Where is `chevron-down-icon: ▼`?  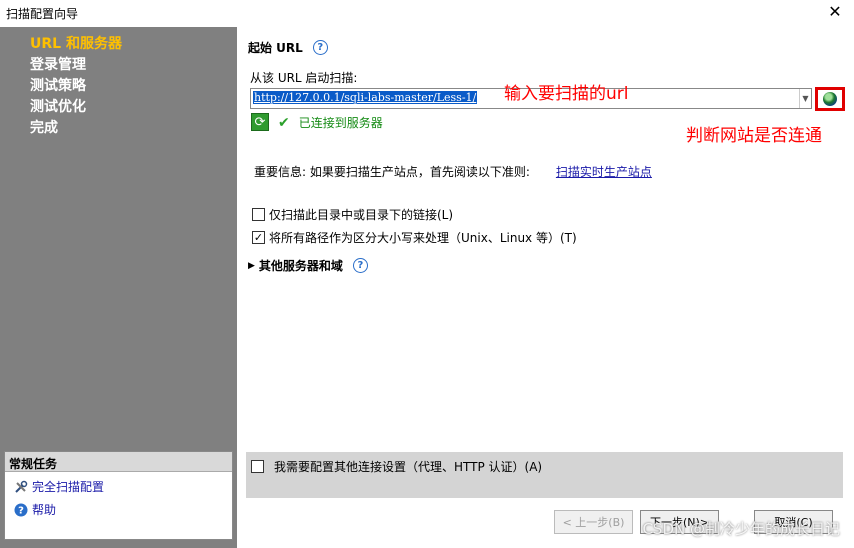 chevron-down-icon: ▼ is located at coordinates (805, 98).